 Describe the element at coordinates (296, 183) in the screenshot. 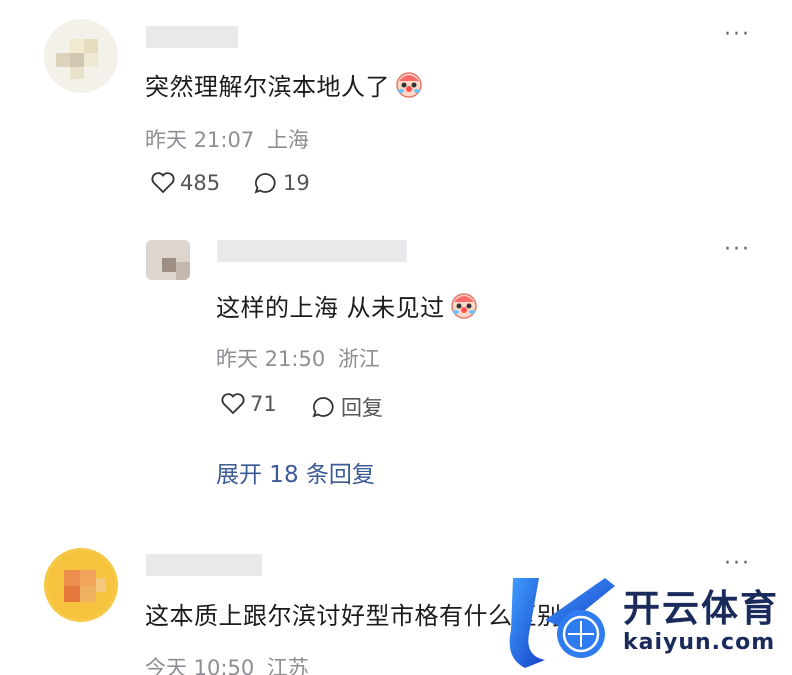

I see `reply-count: 19` at that location.